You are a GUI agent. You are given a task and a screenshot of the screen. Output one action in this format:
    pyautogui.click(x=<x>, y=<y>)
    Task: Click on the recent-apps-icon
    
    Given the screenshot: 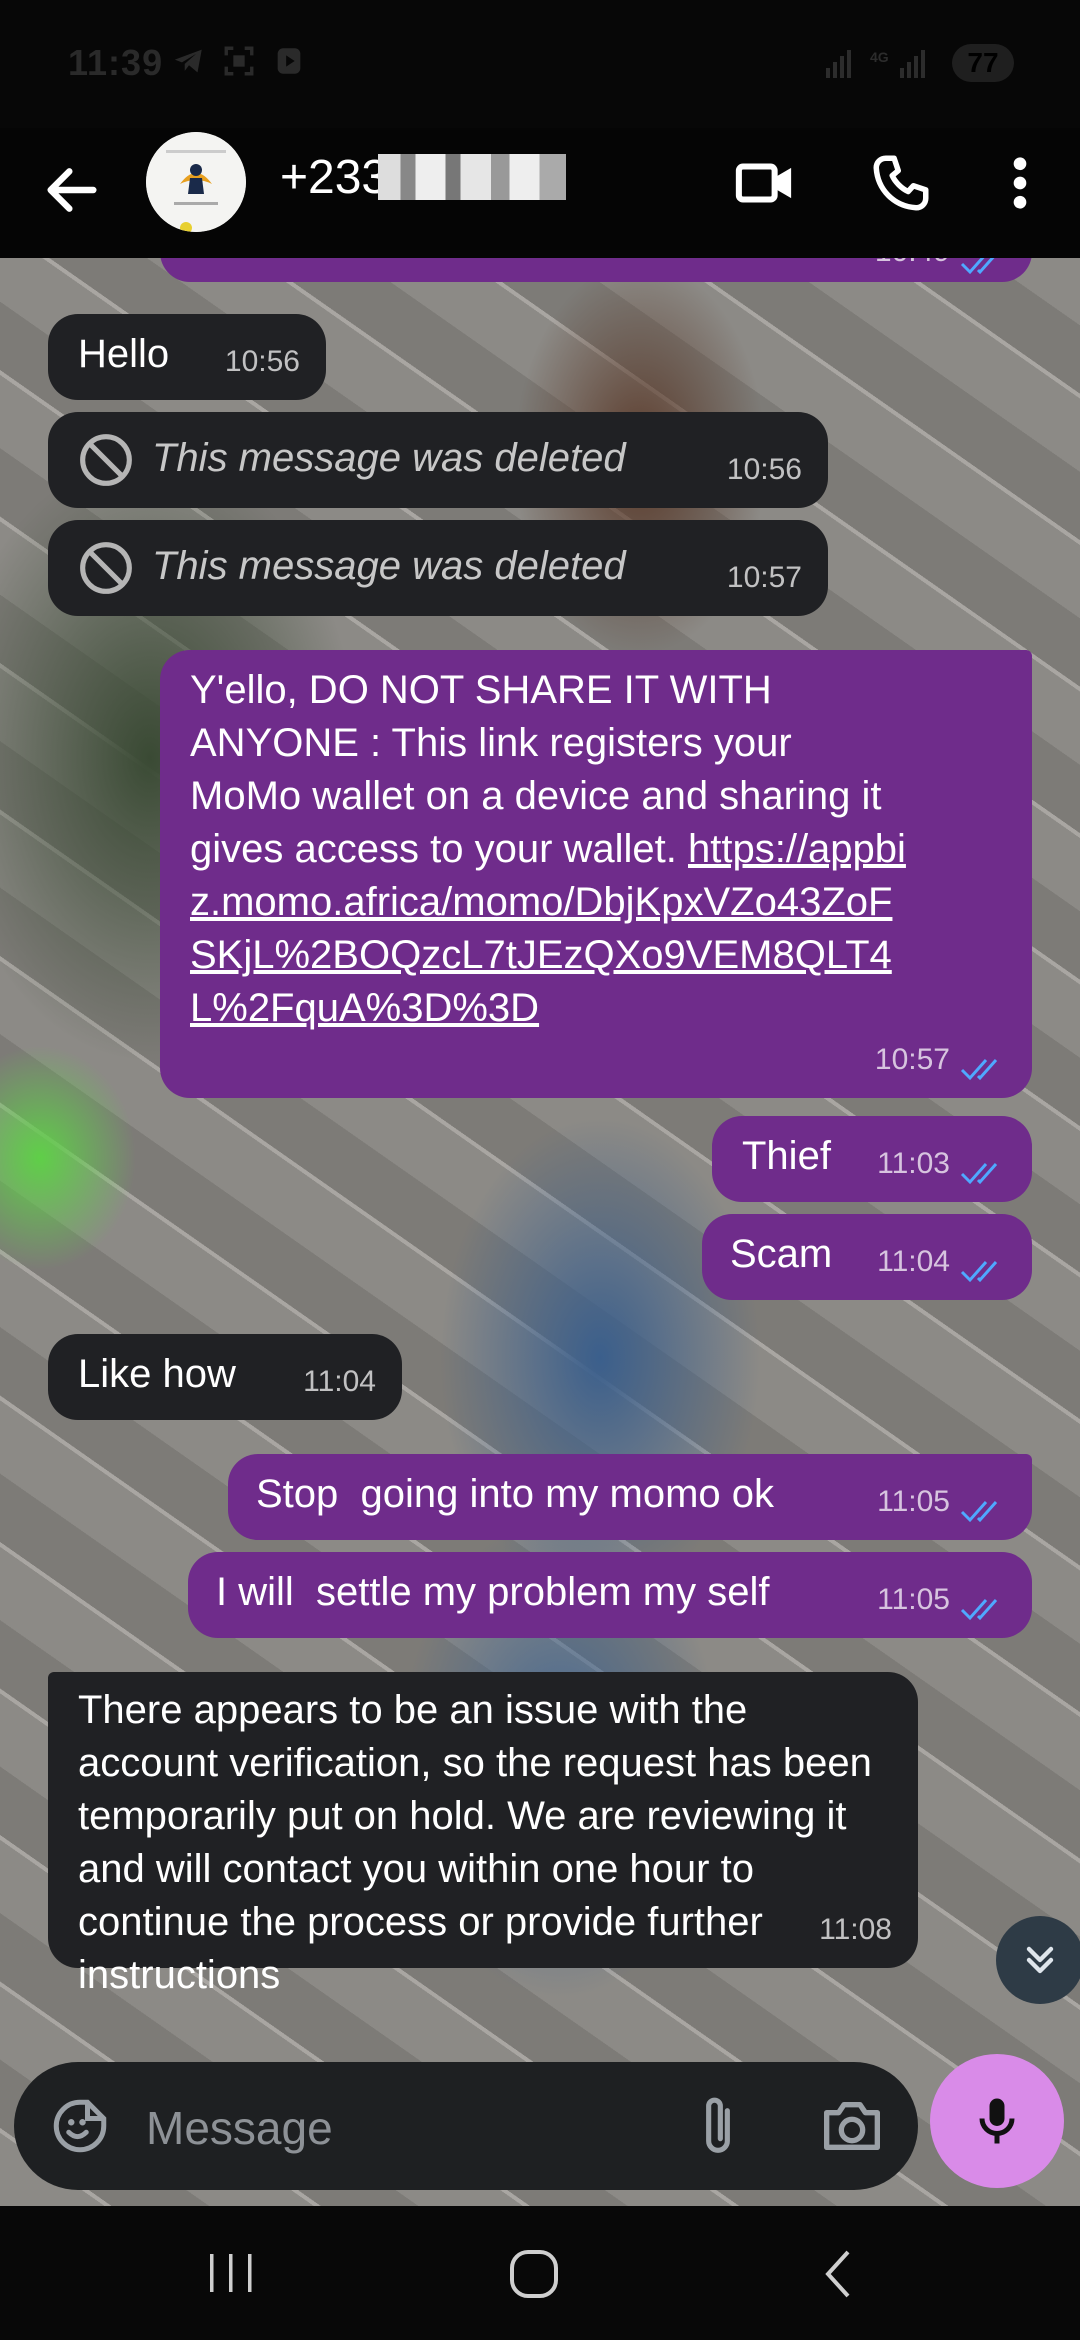 What is the action you would take?
    pyautogui.click(x=231, y=2273)
    